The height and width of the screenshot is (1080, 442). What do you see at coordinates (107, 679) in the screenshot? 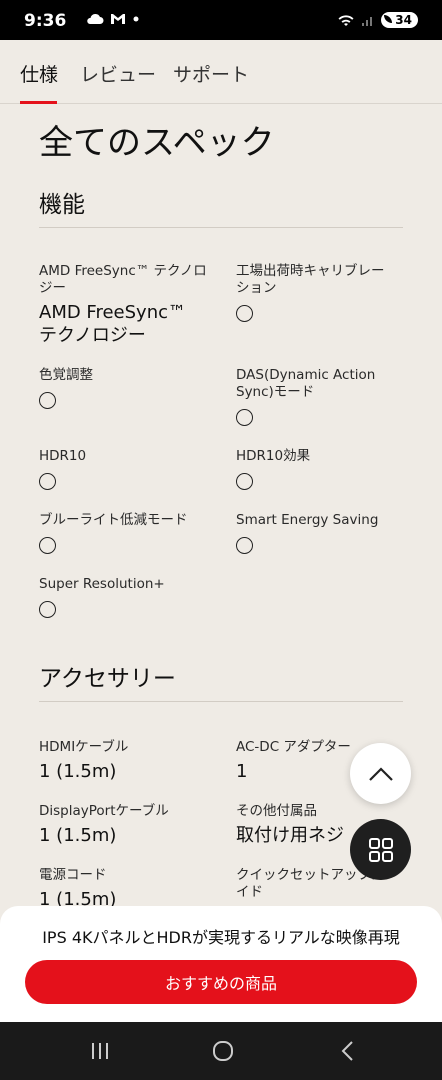
I see `section-title-accessories: アクセサリー` at bounding box center [107, 679].